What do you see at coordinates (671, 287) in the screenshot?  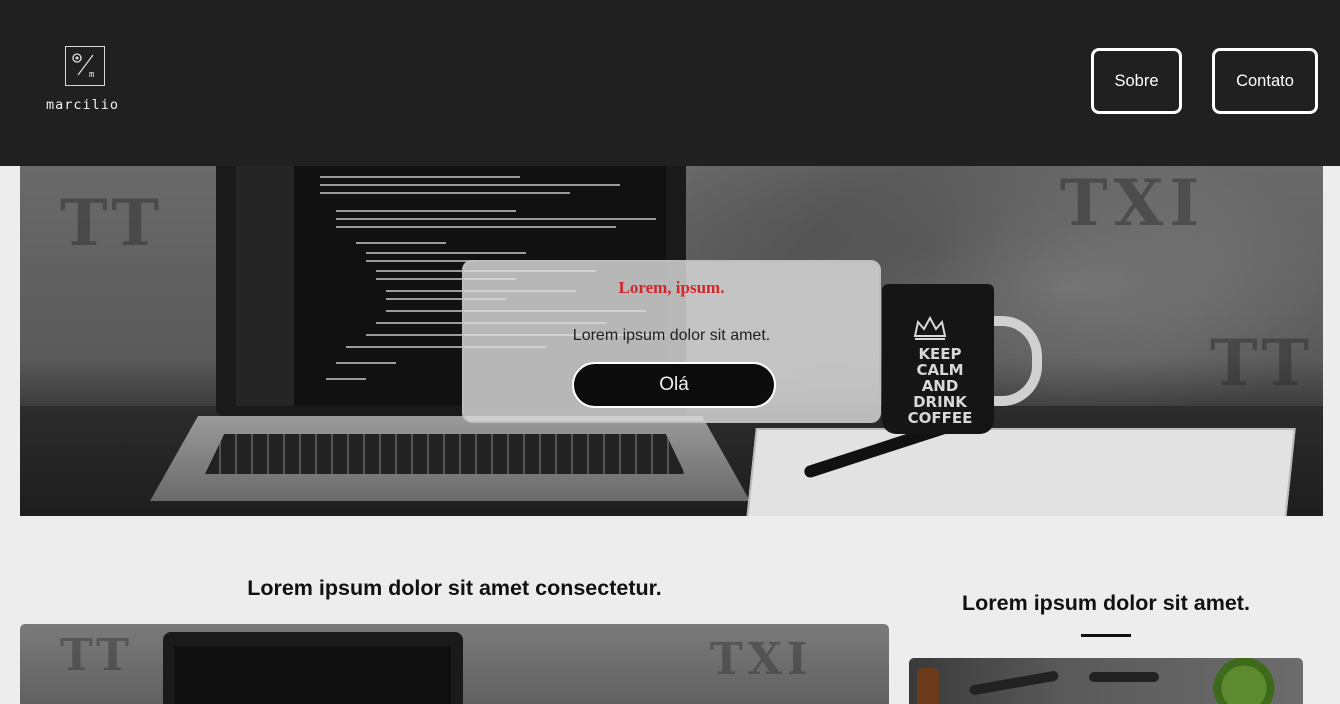 I see `card-title: Lorem, ipsum.` at bounding box center [671, 287].